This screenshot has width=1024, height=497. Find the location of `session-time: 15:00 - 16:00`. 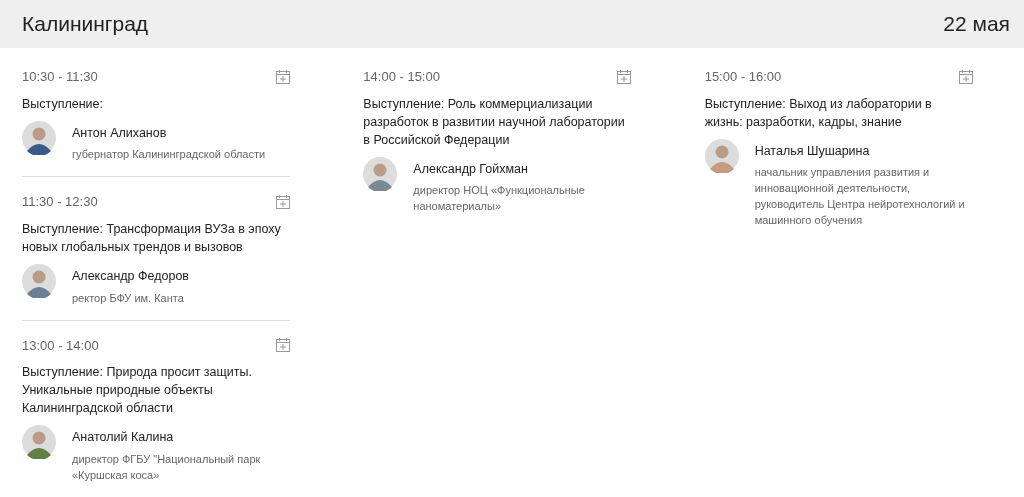

session-time: 15:00 - 16:00 is located at coordinates (743, 77).